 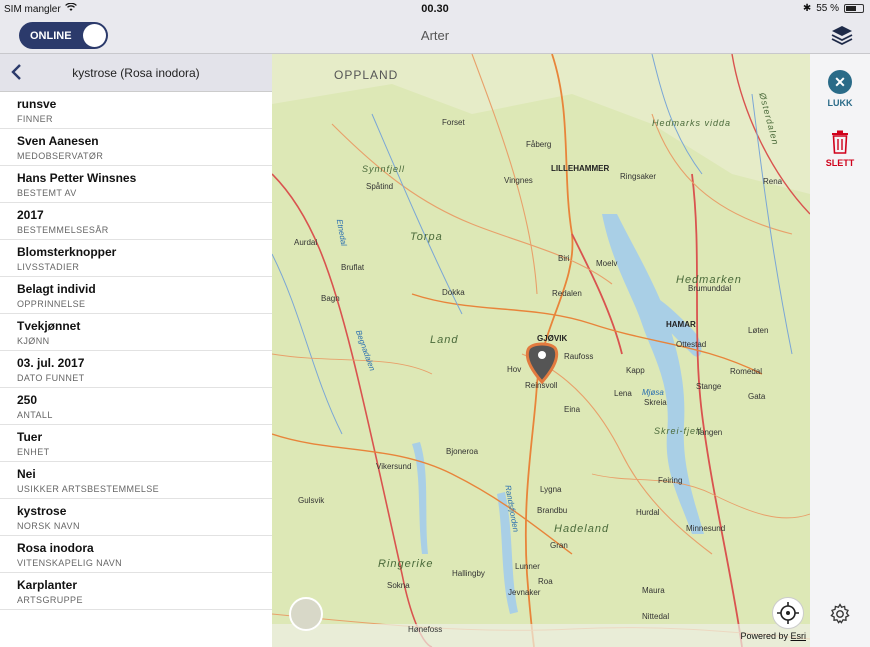 What do you see at coordinates (51, 304) in the screenshot?
I see `detail-row-label: OPPRINNELSE` at bounding box center [51, 304].